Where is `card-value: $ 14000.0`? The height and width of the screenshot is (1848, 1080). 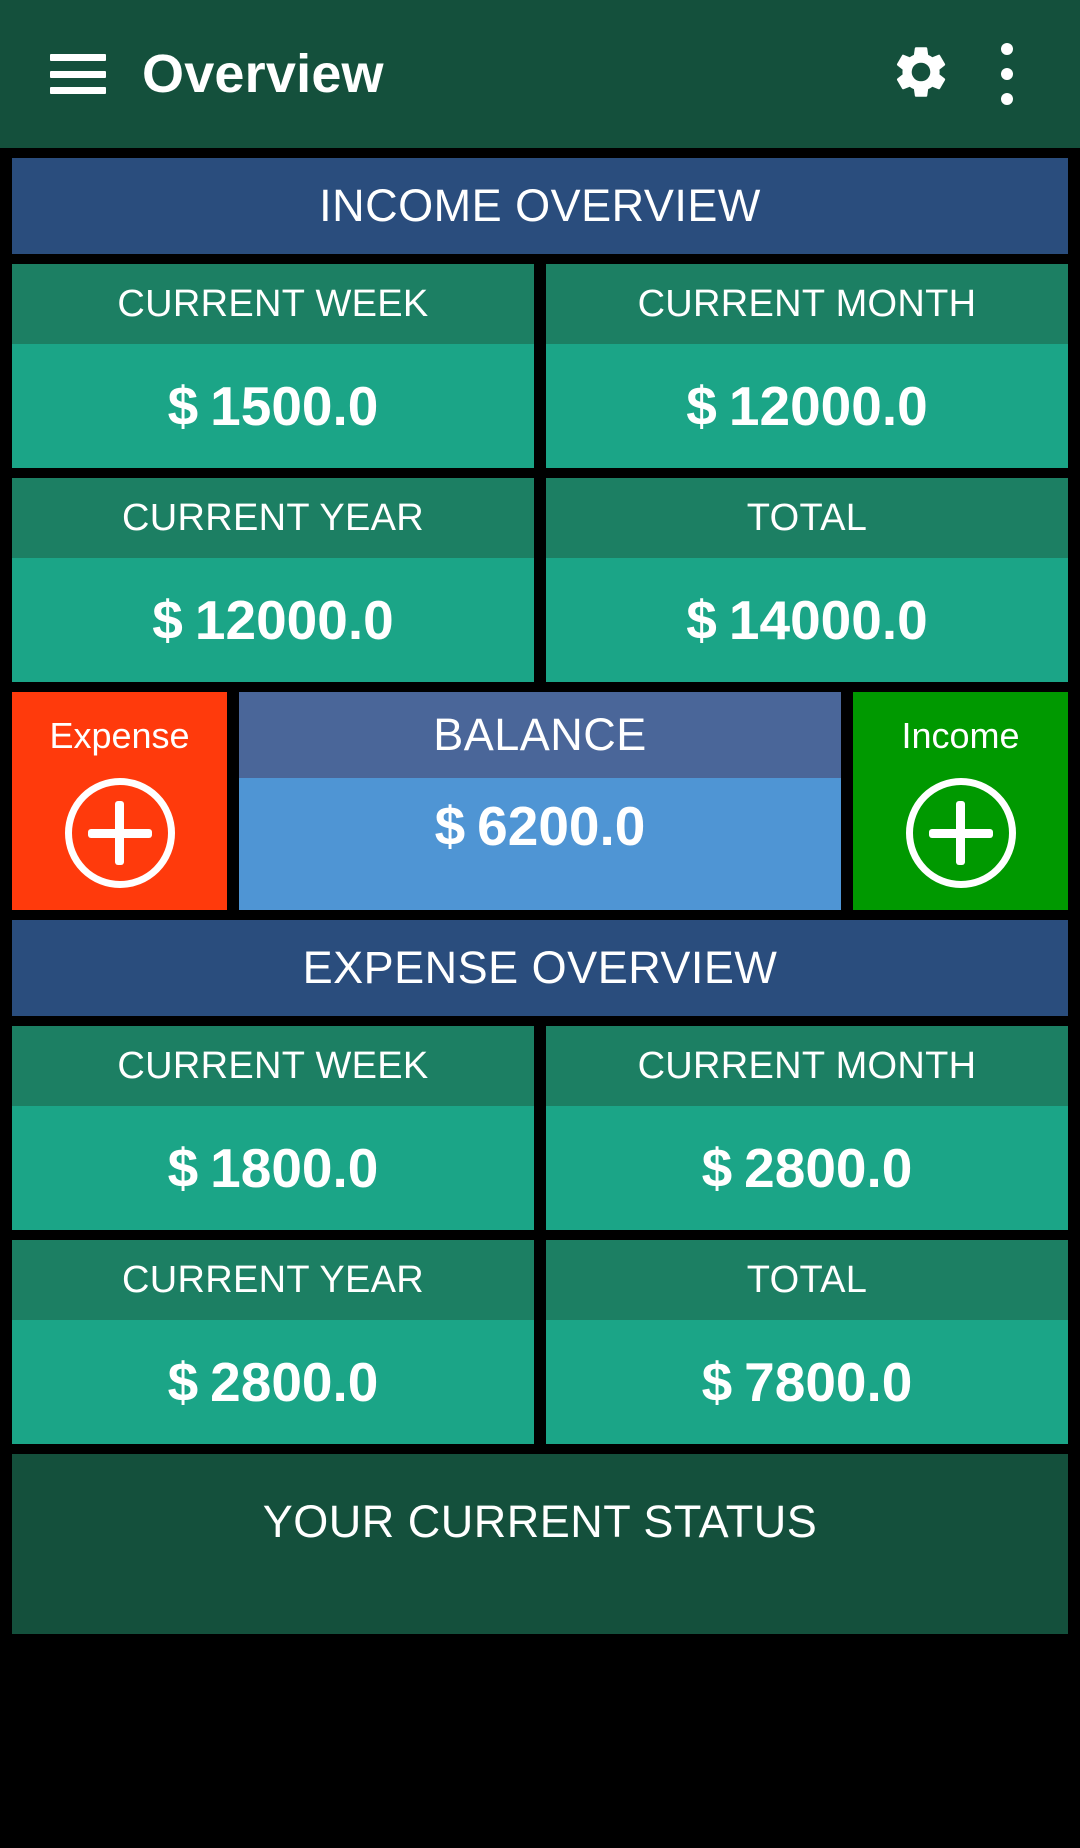 card-value: $ 14000.0 is located at coordinates (807, 620).